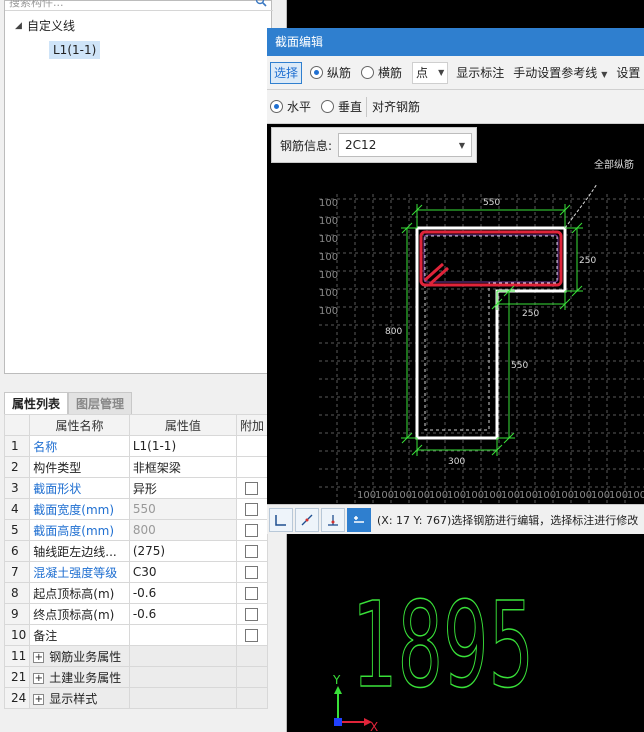  What do you see at coordinates (393, 332) in the screenshot?
I see `dim-left: 800` at bounding box center [393, 332].